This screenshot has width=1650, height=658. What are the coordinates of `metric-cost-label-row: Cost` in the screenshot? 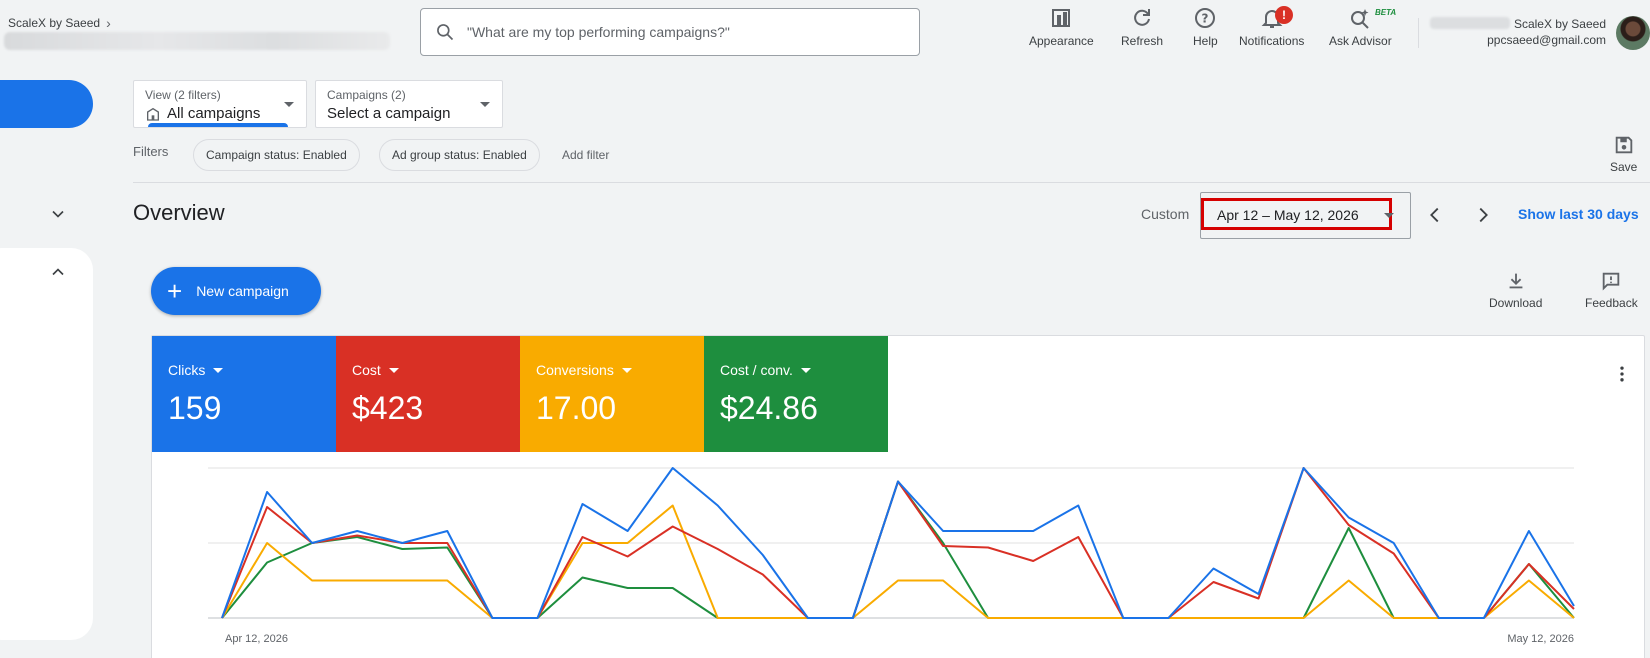 It's located at (428, 370).